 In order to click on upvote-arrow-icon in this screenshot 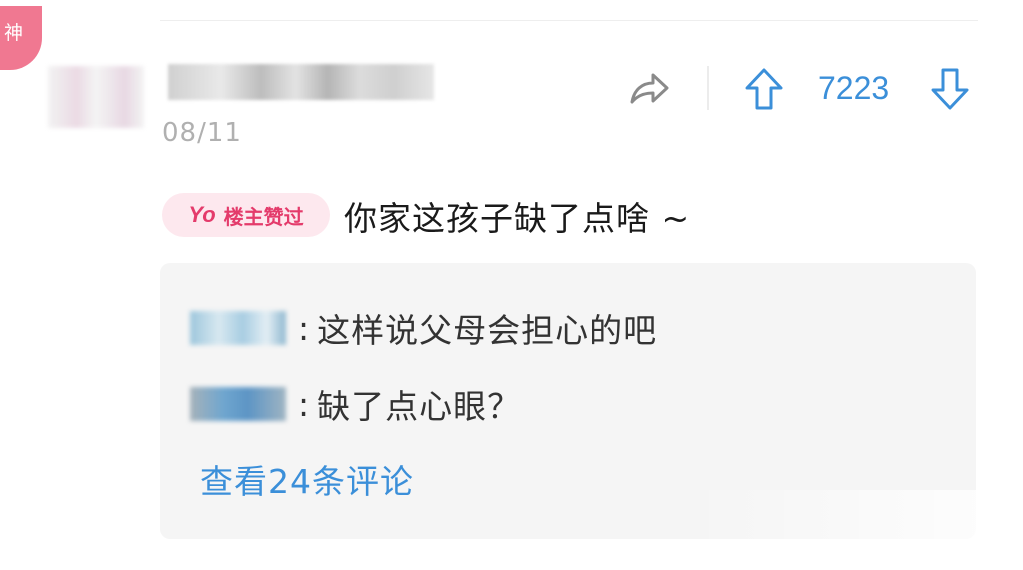, I will do `click(764, 89)`.